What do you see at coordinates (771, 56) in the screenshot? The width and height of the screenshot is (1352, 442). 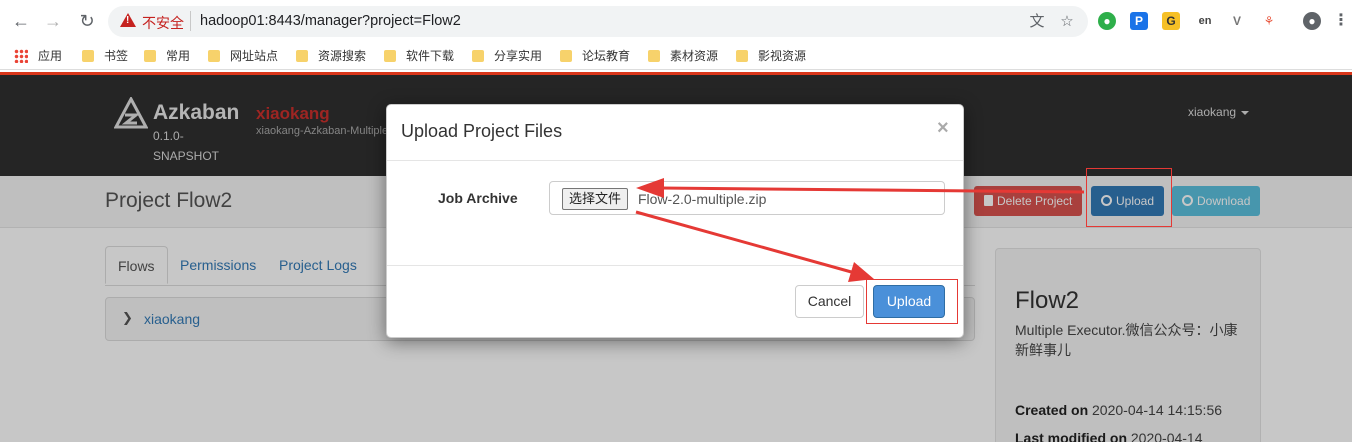 I see `bookmark-folder: 影视资源` at bounding box center [771, 56].